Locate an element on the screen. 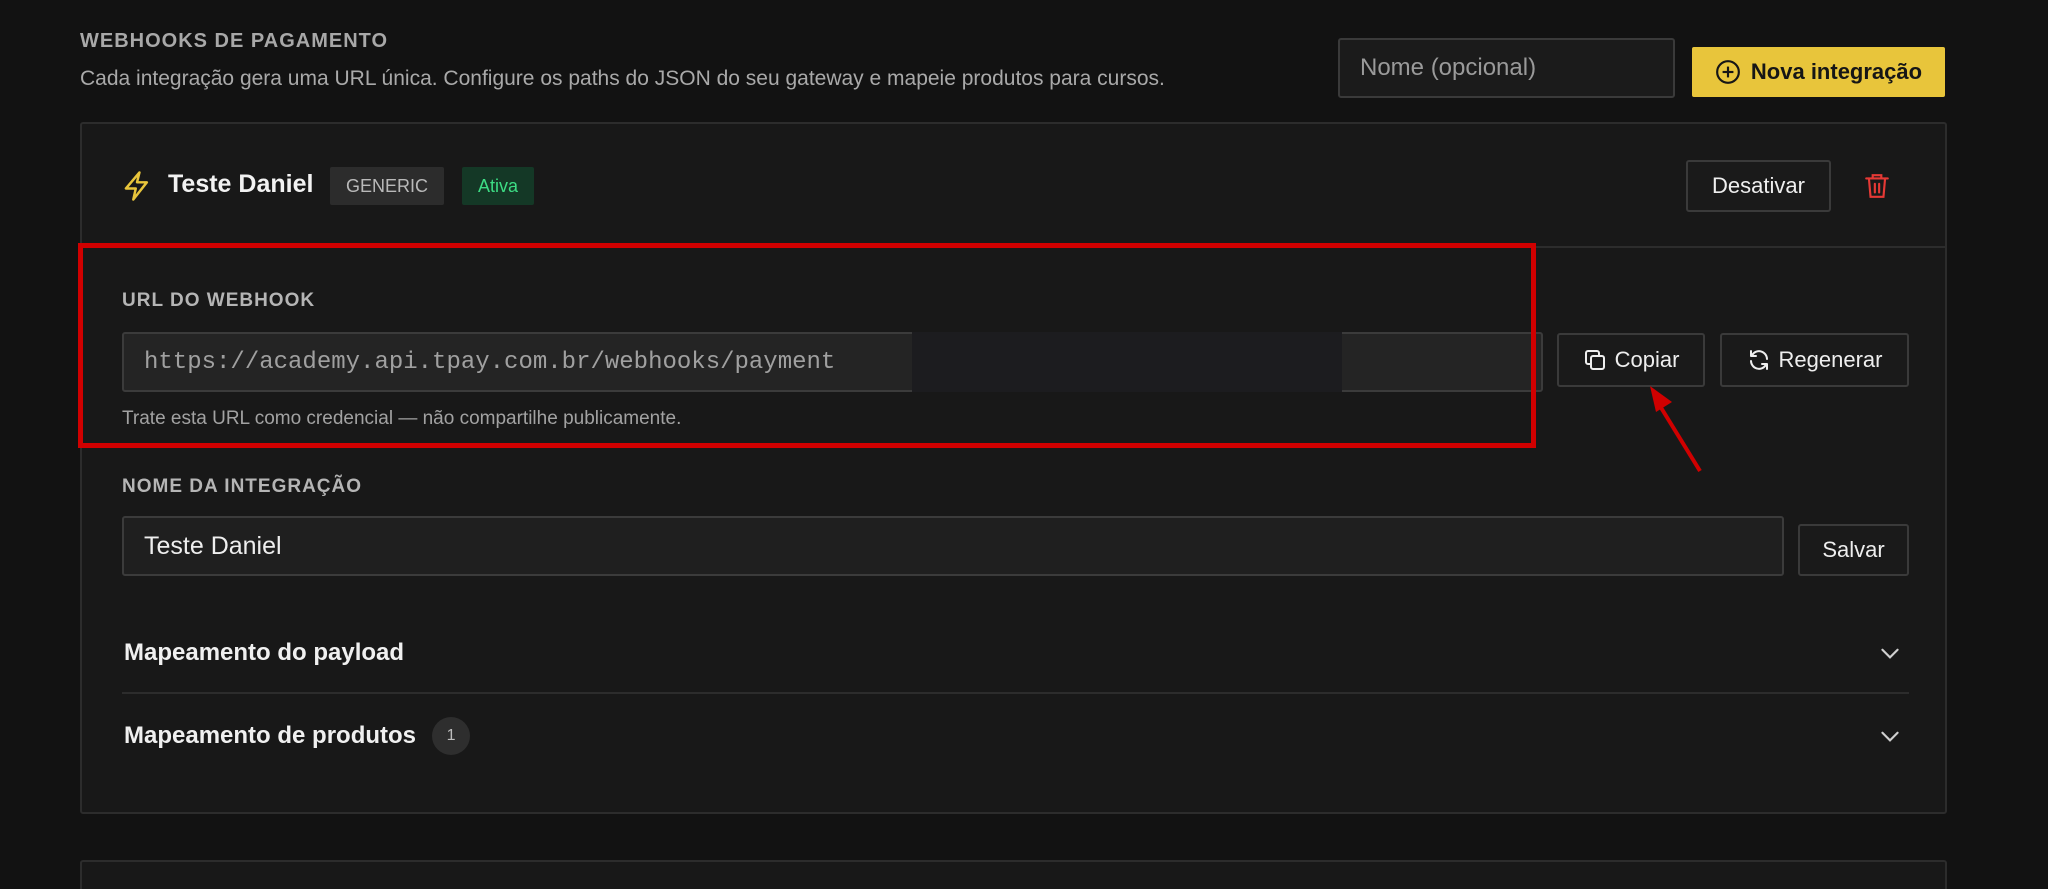  regenerate-label: Regenerar is located at coordinates (1830, 359).